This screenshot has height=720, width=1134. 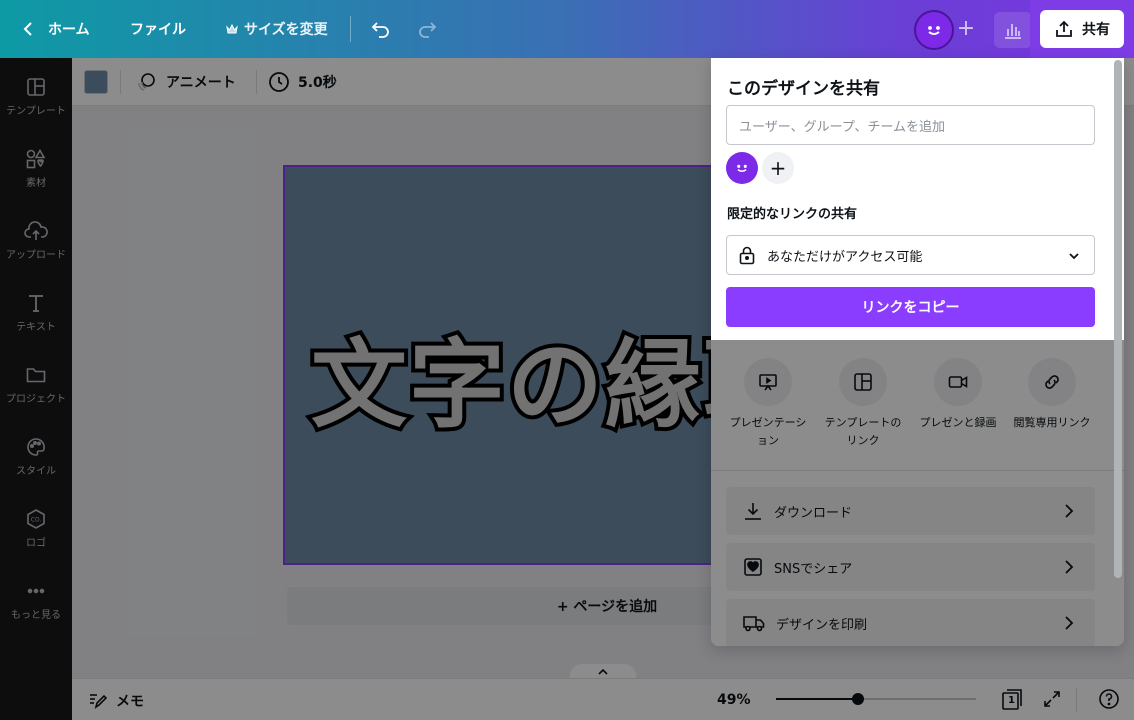 I want to click on sidebar-item-logos: CO. ロゴ, so click(x=36, y=538).